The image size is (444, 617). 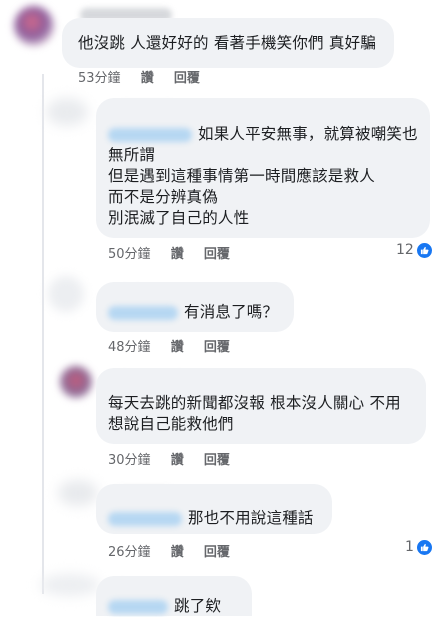 I want to click on comment-text: 每天去跳的新聞都沒報 根本沒人關心 不用 想說自己能救他們, so click(x=254, y=413).